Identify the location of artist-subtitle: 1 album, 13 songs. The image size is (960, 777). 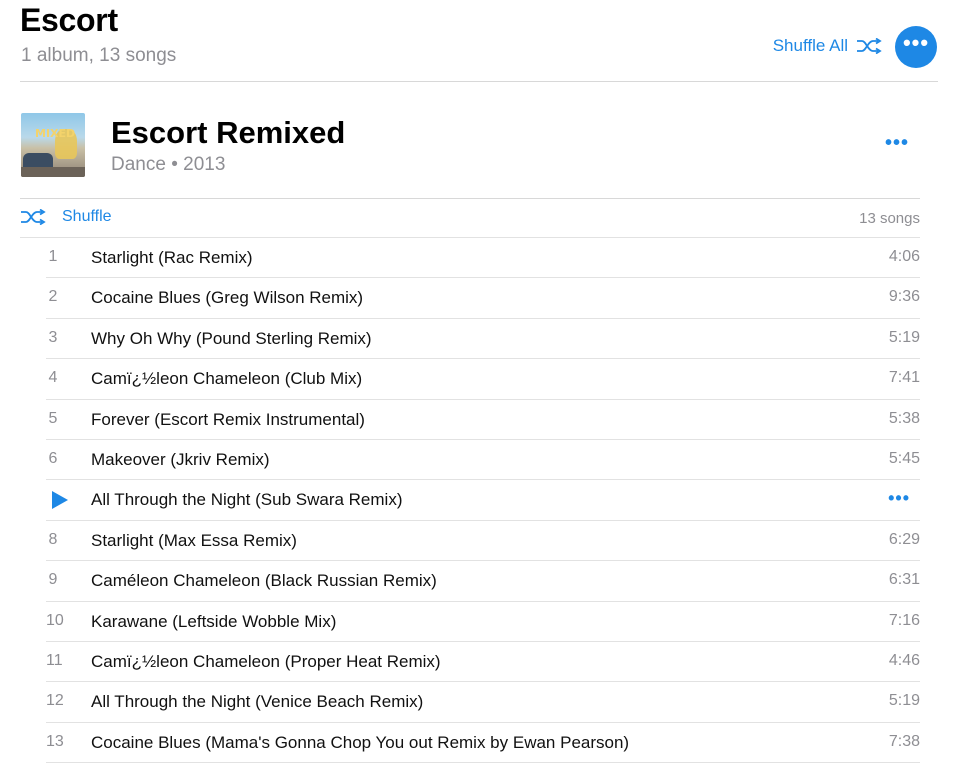
(99, 55).